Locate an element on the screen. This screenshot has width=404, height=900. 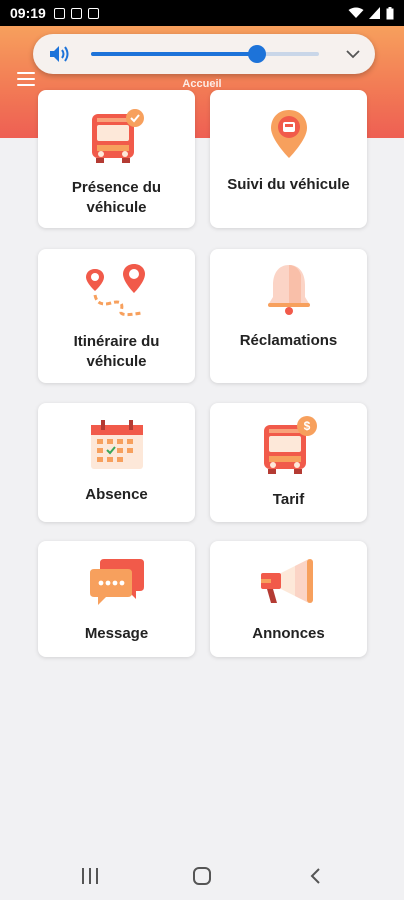
megaphone-icon is located at coordinates (286, 581).